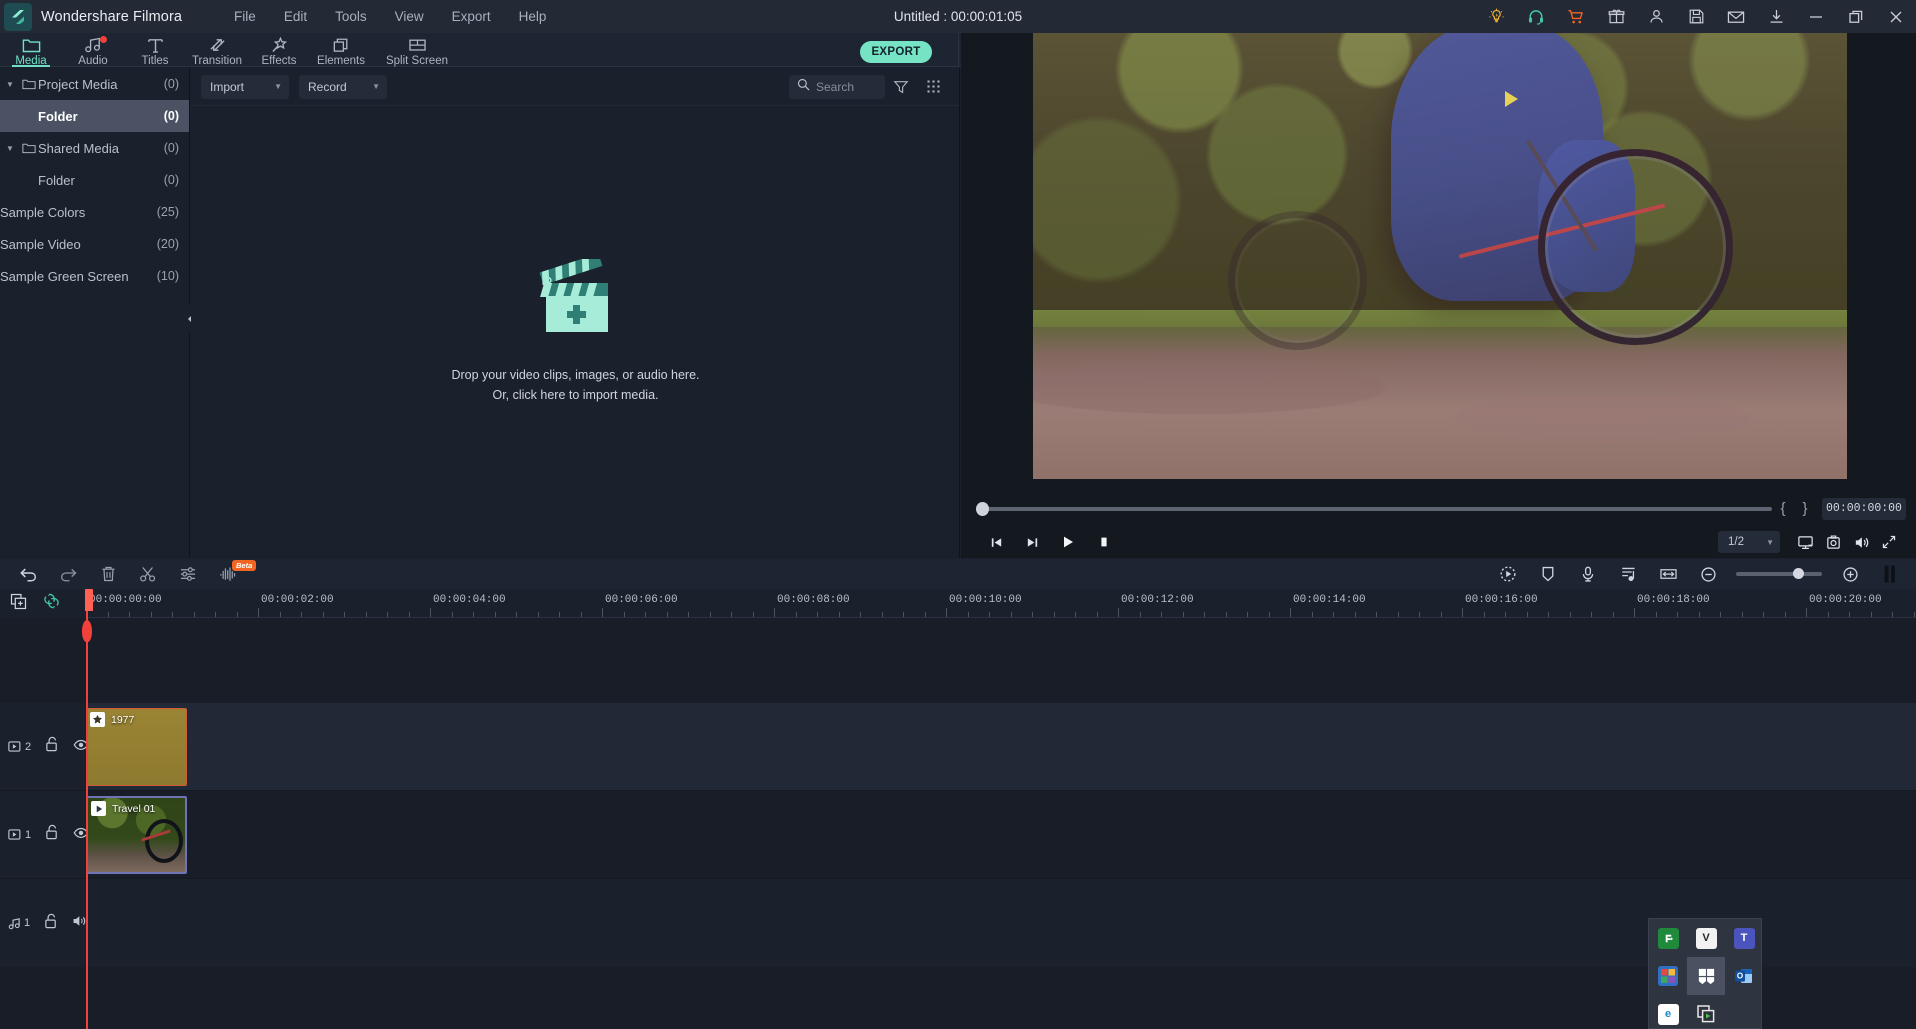  I want to click on mark-in-button: {, so click(1783, 508).